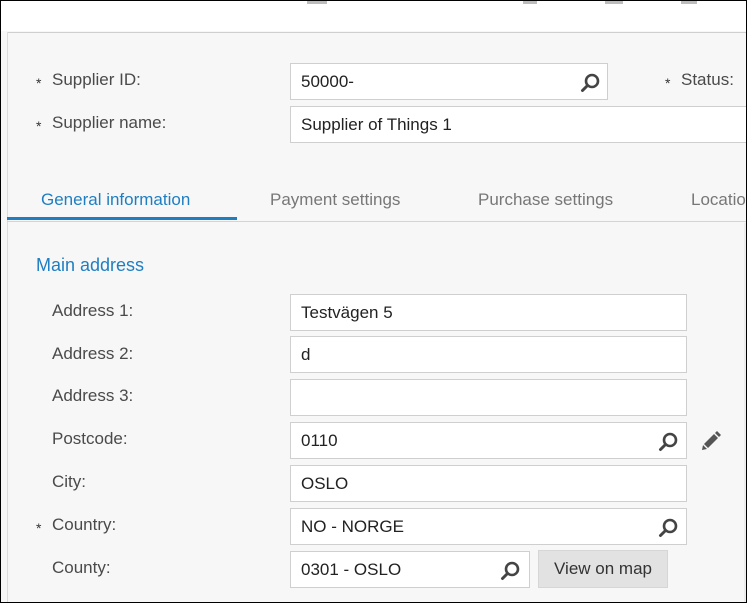  What do you see at coordinates (115, 200) in the screenshot?
I see `tab-general-information: General information` at bounding box center [115, 200].